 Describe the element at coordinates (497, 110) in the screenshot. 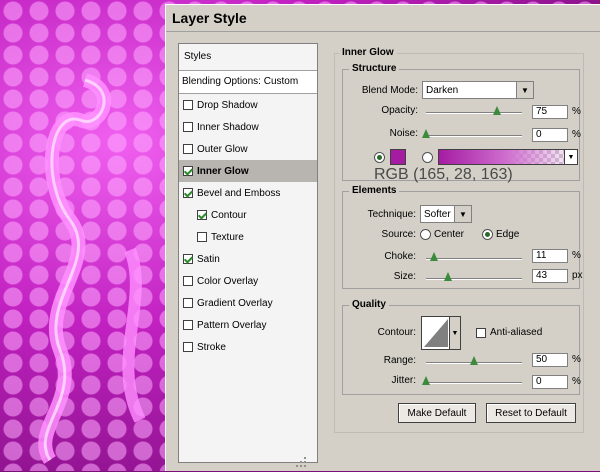

I see `opacity-slider-thumb` at that location.